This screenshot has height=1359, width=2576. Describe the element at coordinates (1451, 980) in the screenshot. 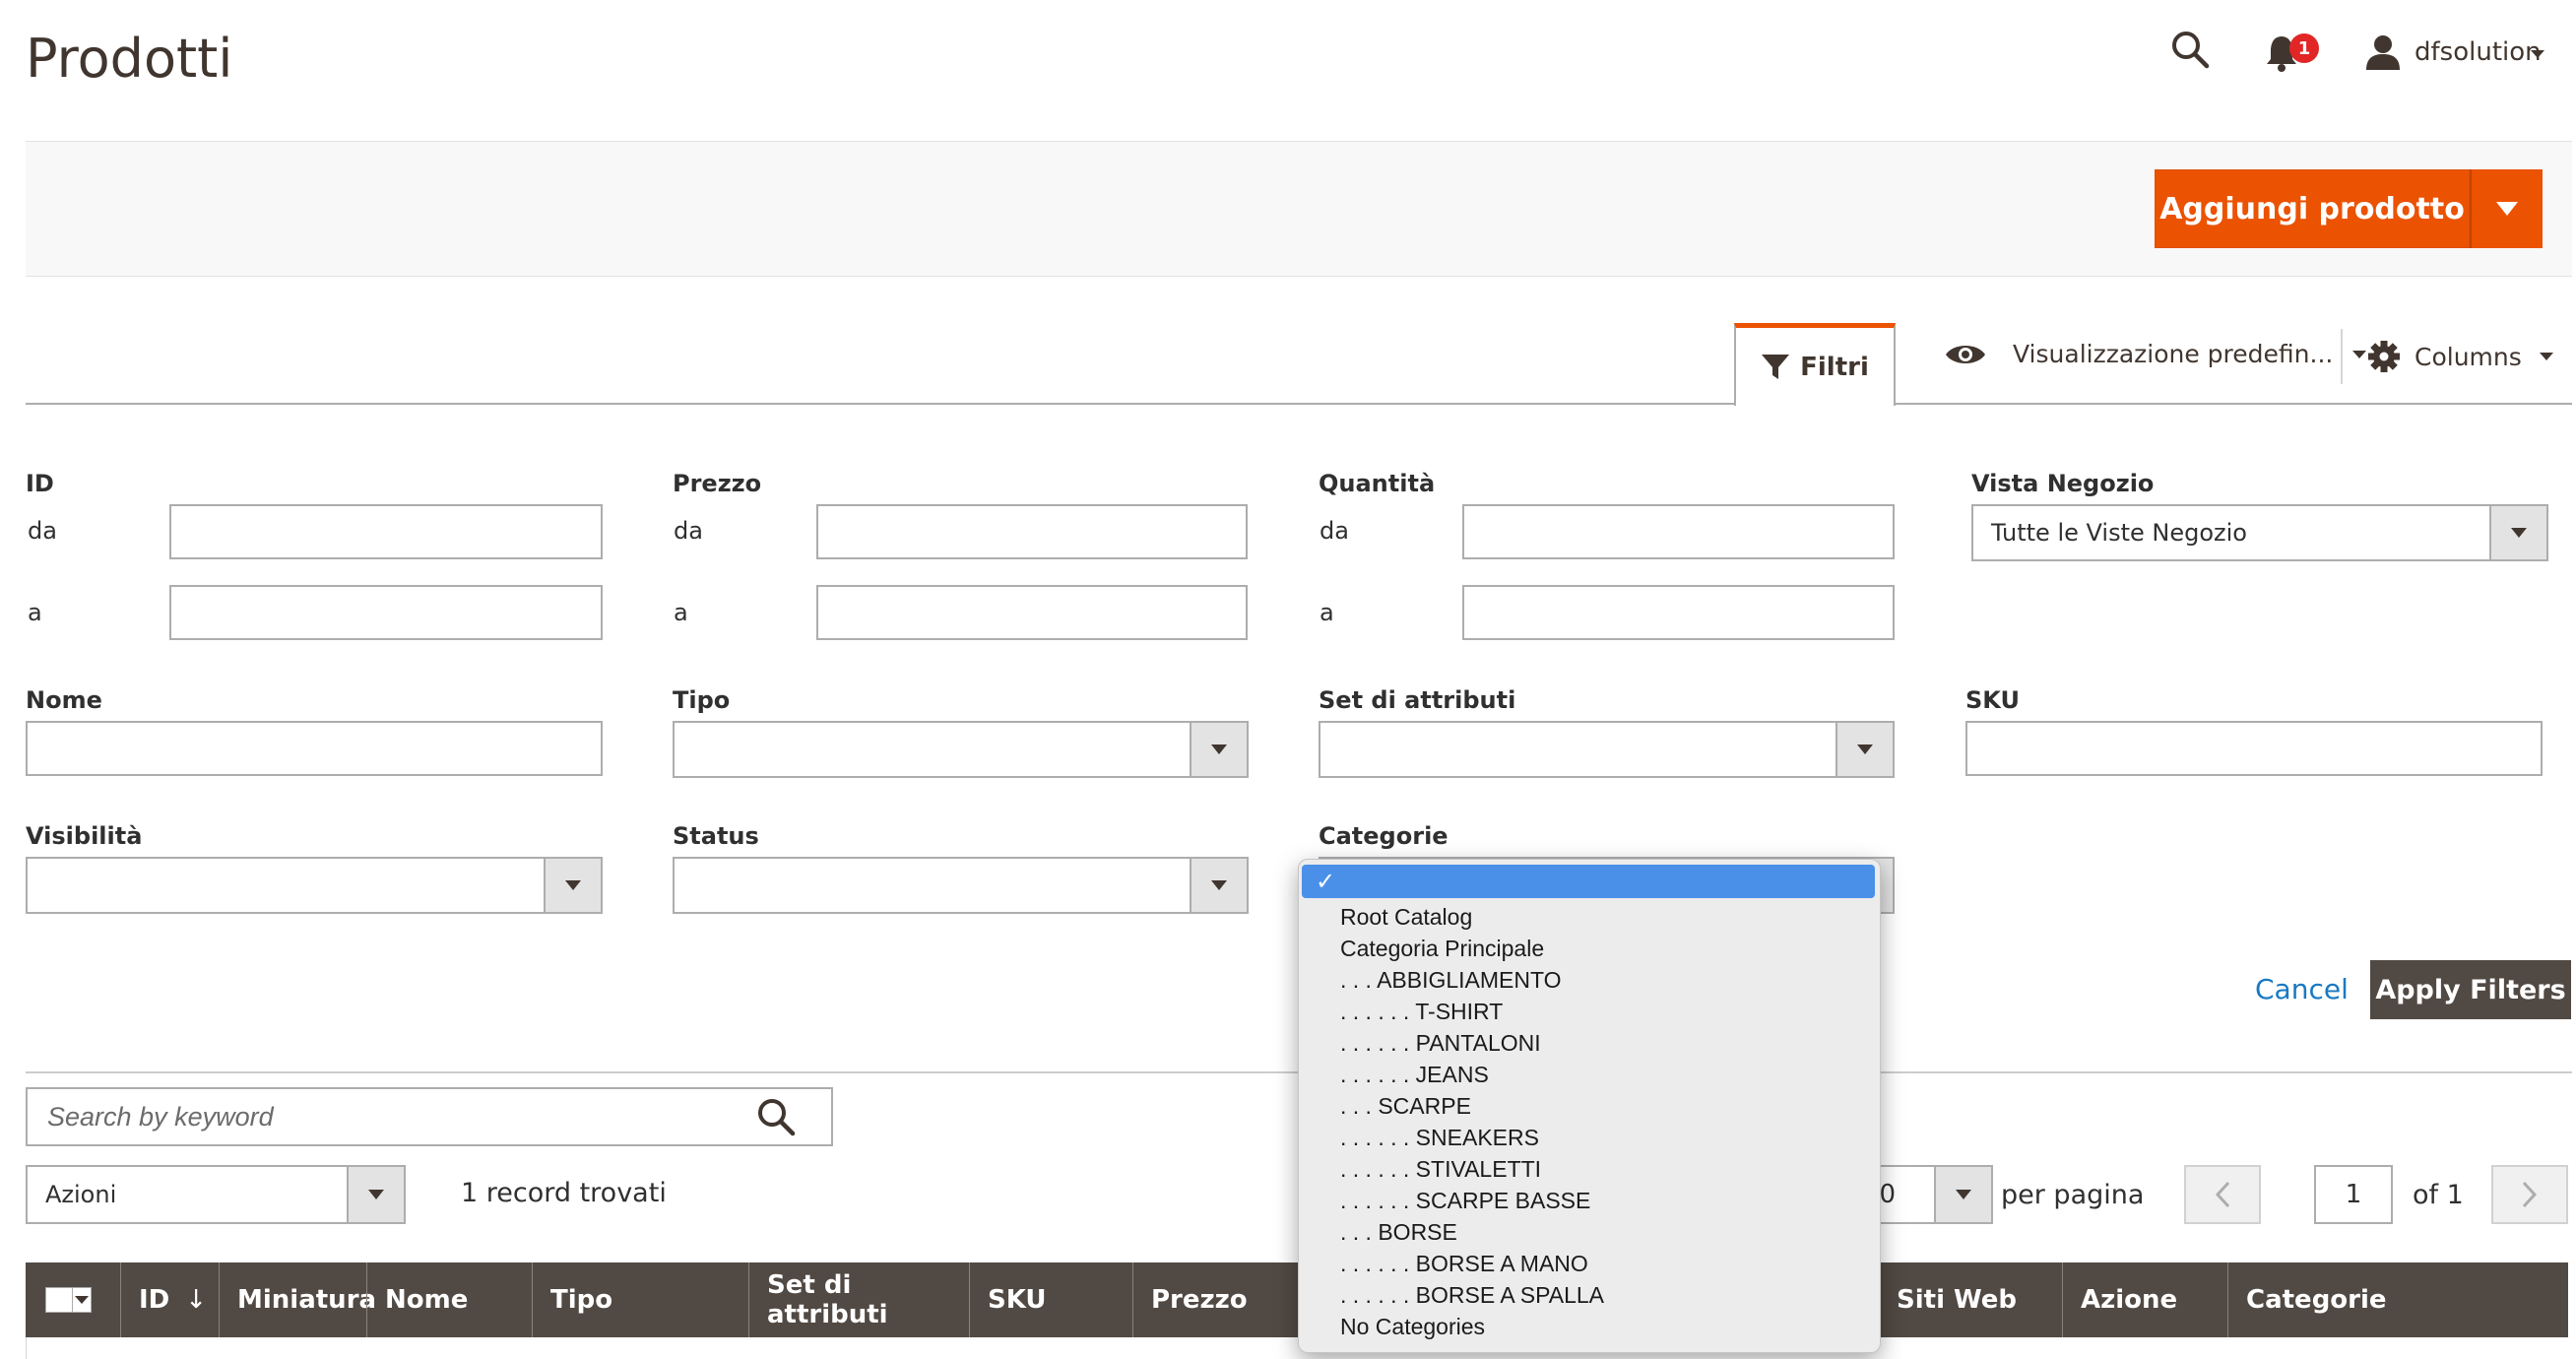

I see `dropdown-option: . . . ABBIGLIAMENTO` at that location.